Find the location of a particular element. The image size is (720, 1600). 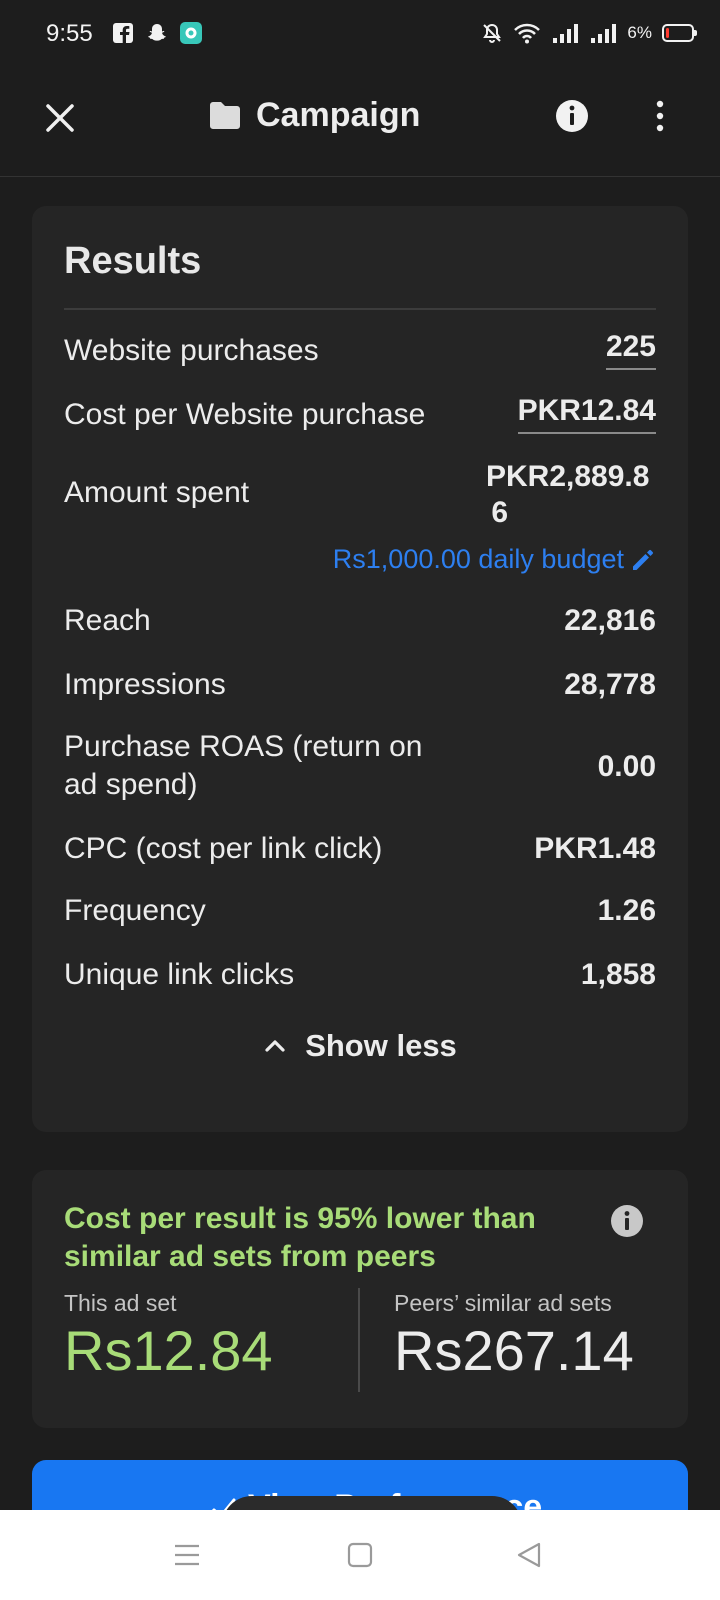

this-ad-set-value: Rs12.84 is located at coordinates (168, 1350).